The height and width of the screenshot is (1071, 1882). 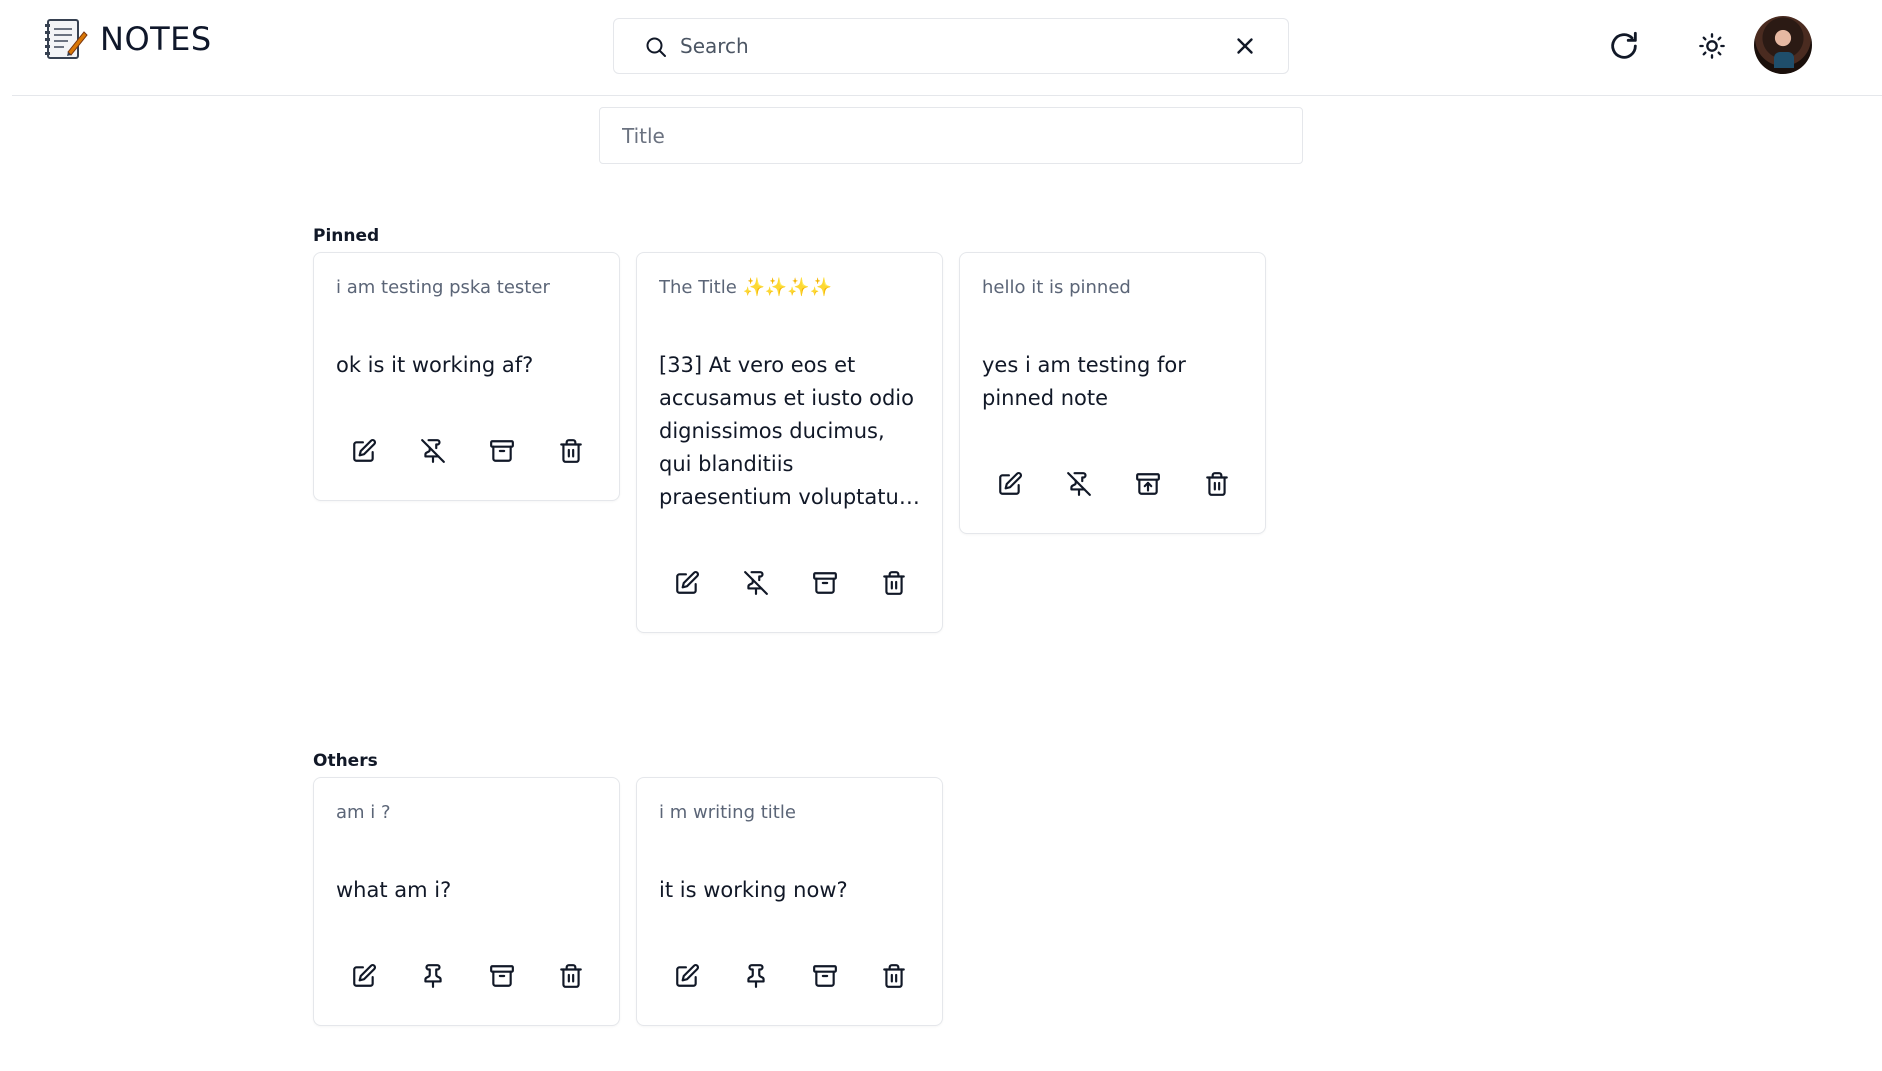 I want to click on notepad-pencil-icon, so click(x=65, y=39).